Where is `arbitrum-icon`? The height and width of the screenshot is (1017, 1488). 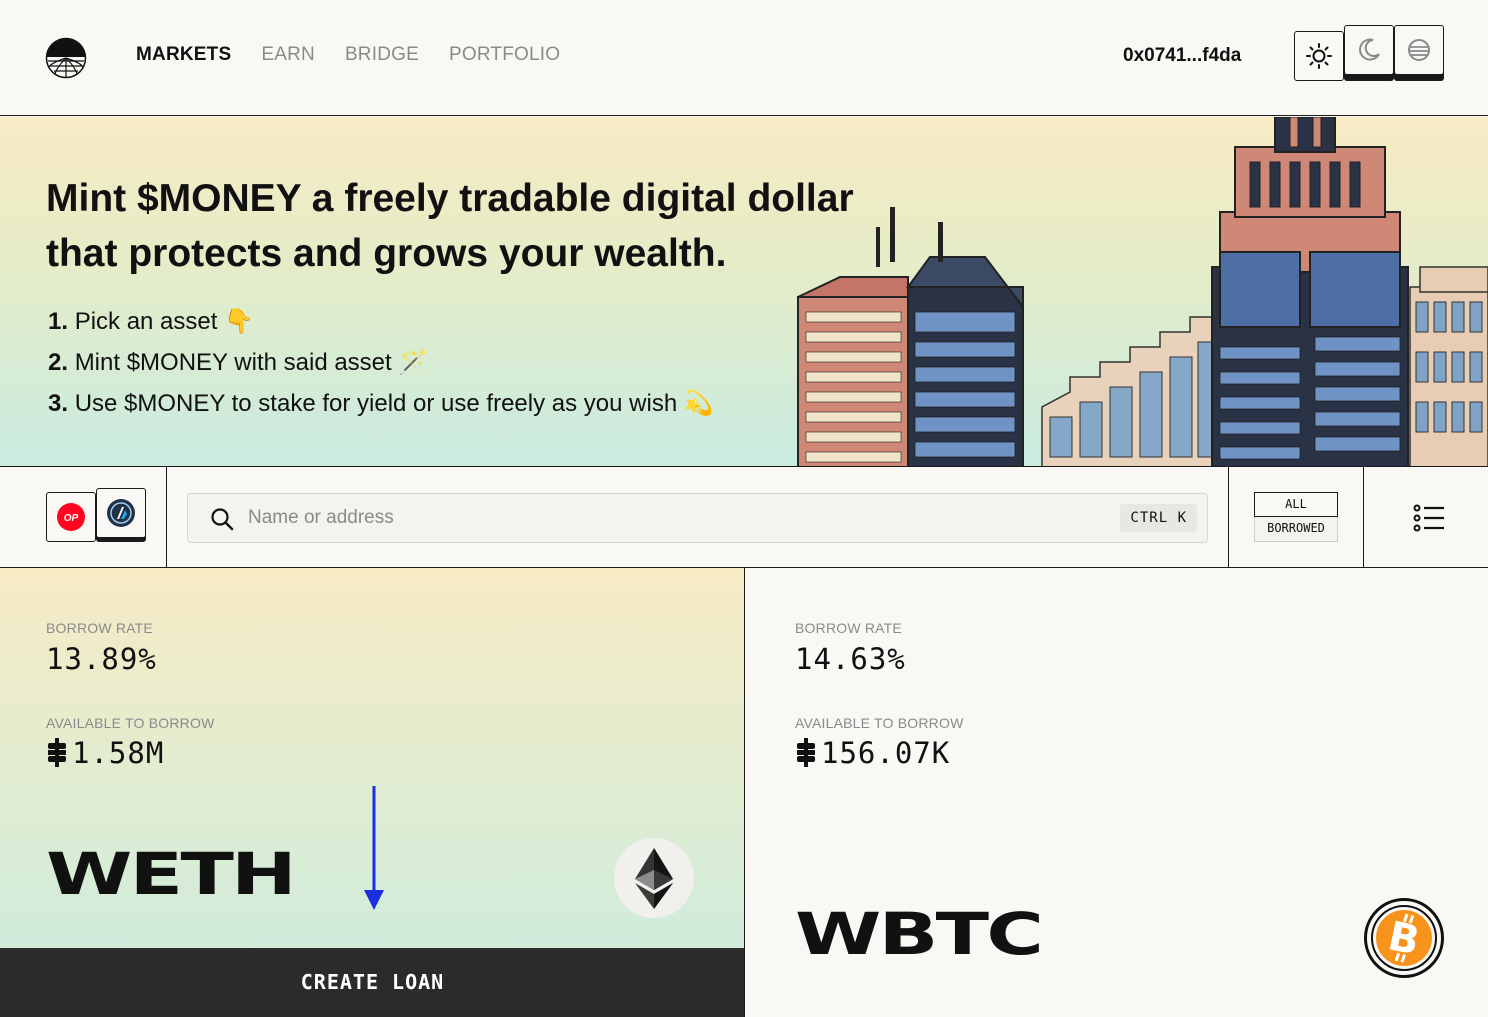
arbitrum-icon is located at coordinates (121, 513).